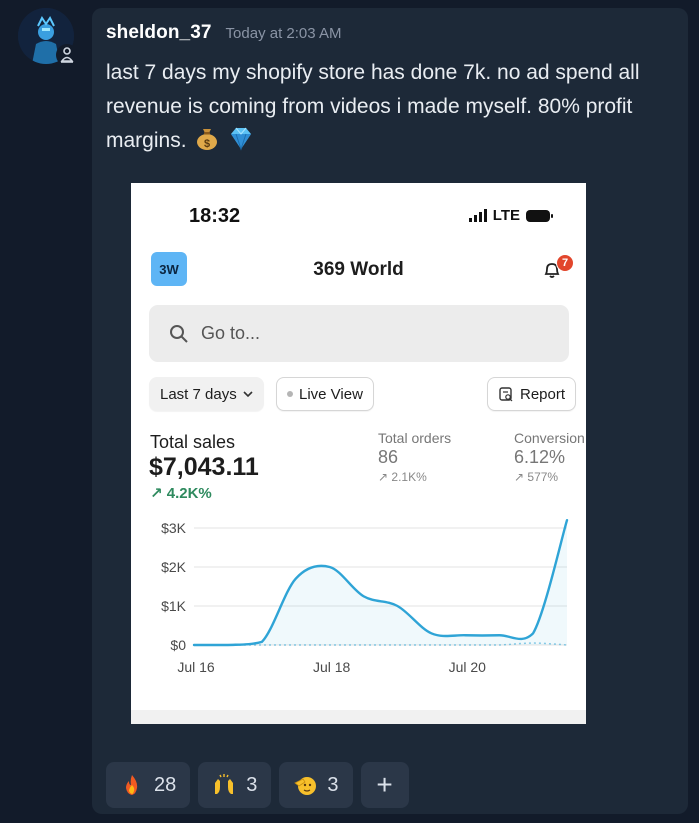 The height and width of the screenshot is (823, 699). What do you see at coordinates (283, 33) in the screenshot?
I see `timestamp: Today at 2:03 AM` at bounding box center [283, 33].